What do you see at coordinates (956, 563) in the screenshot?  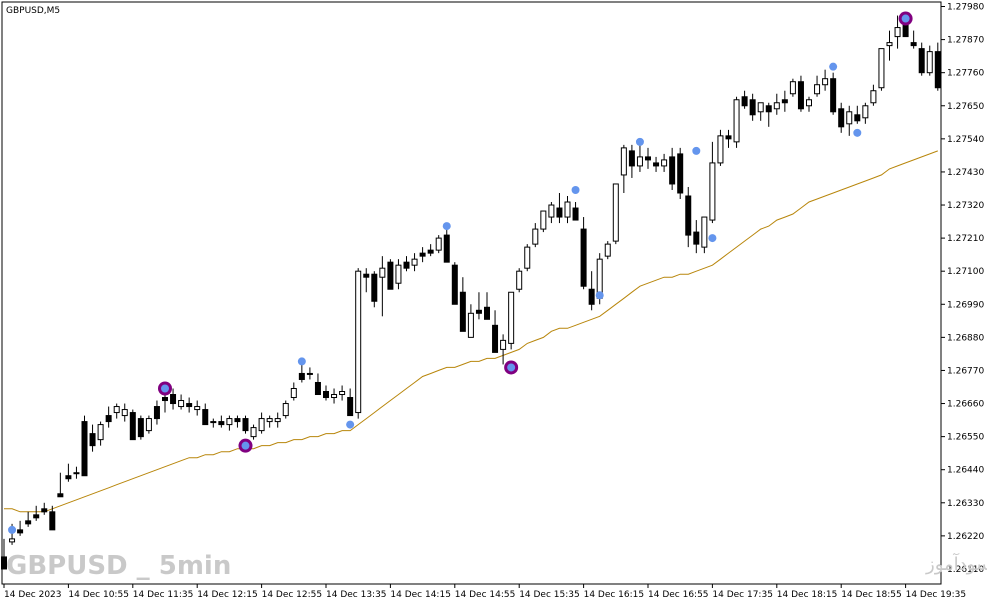 I see `watermark-right: انتشار در سایت سودآموز` at bounding box center [956, 563].